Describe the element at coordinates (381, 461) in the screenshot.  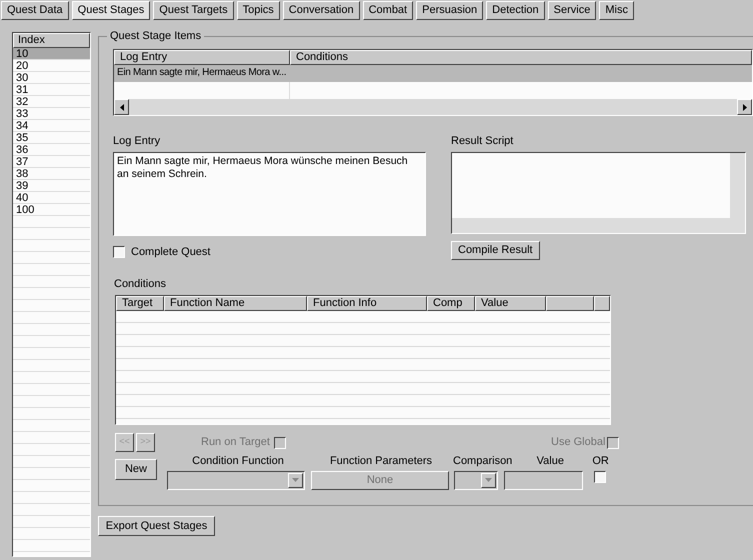
I see `field-label: Function Parameters` at that location.